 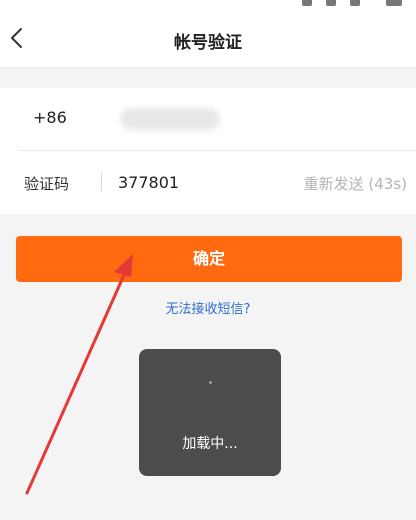 I want to click on wifi-icon, so click(x=355, y=3).